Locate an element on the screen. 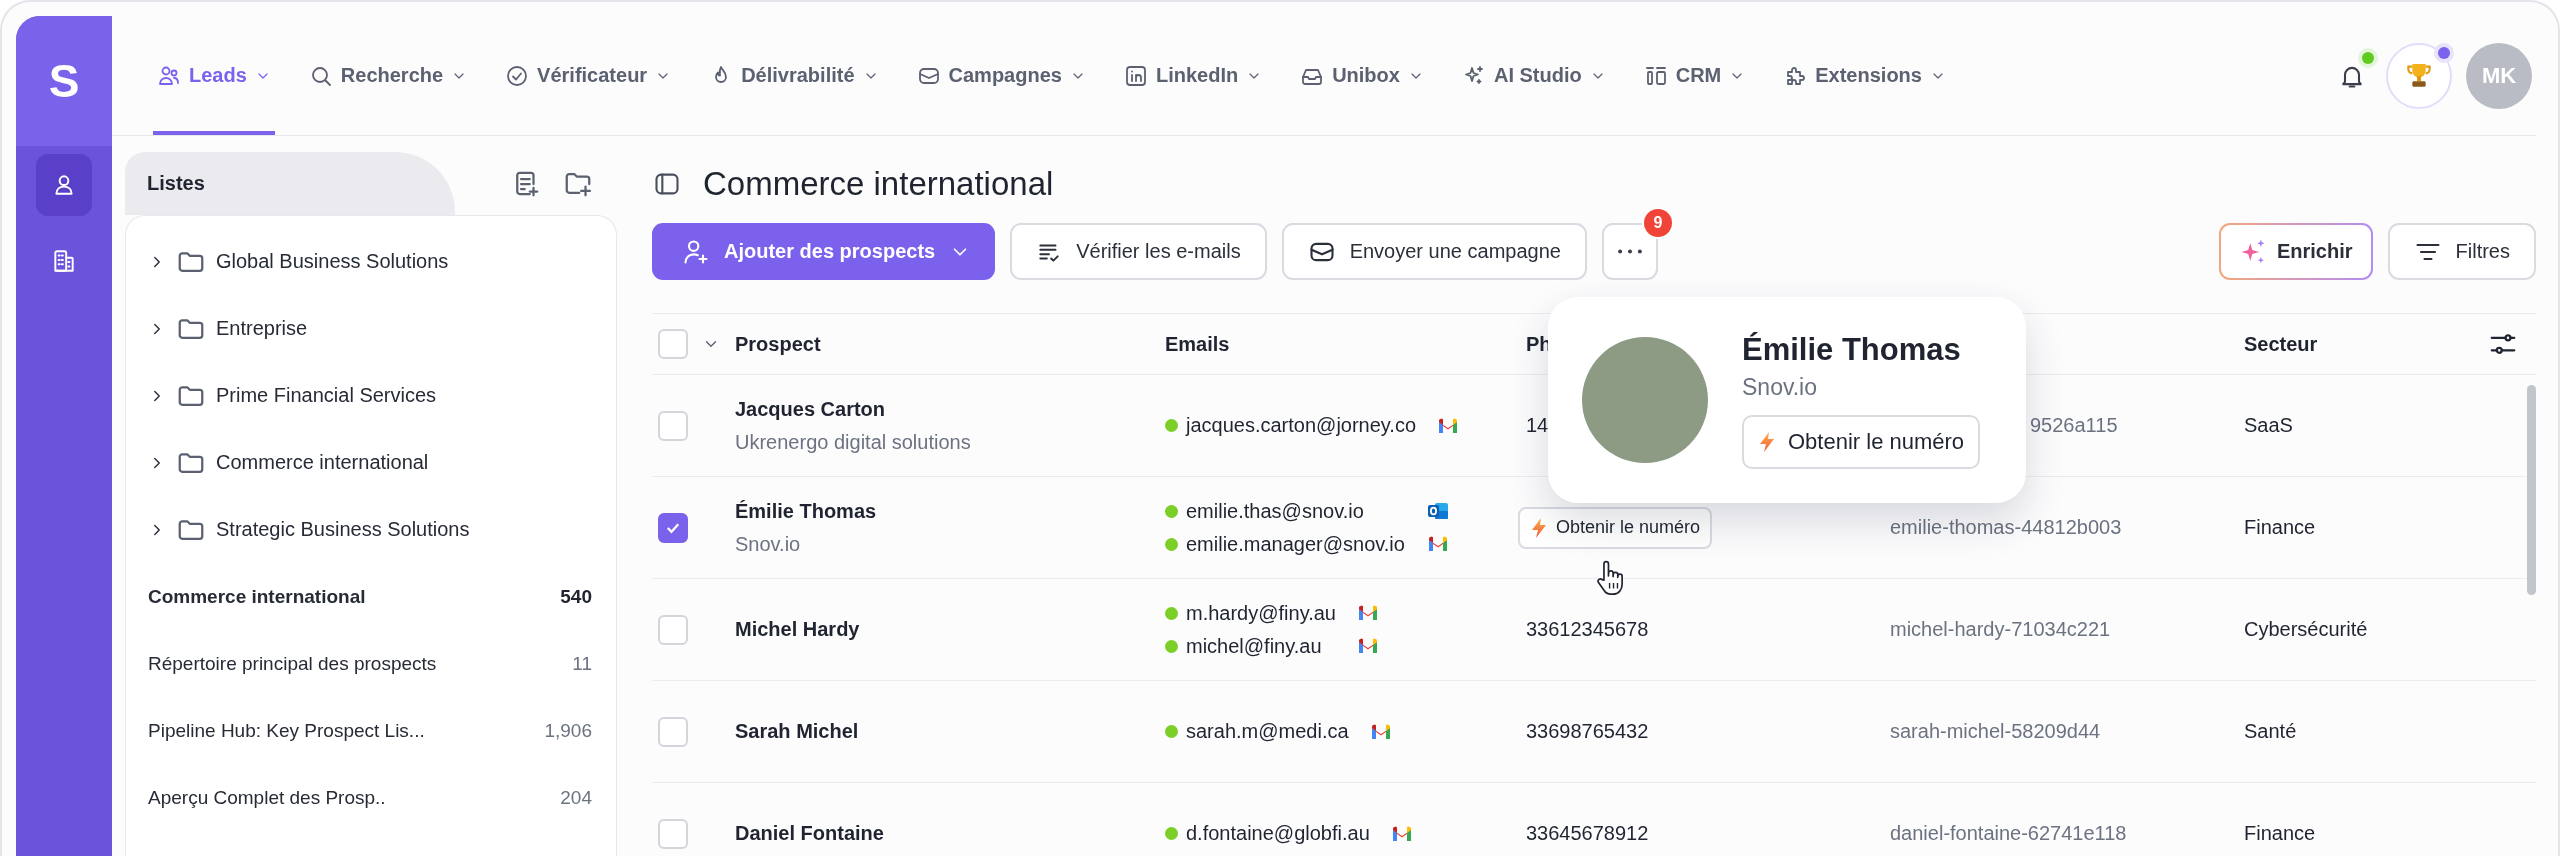 The width and height of the screenshot is (2560, 856). company-name: Snov.io is located at coordinates (768, 544).